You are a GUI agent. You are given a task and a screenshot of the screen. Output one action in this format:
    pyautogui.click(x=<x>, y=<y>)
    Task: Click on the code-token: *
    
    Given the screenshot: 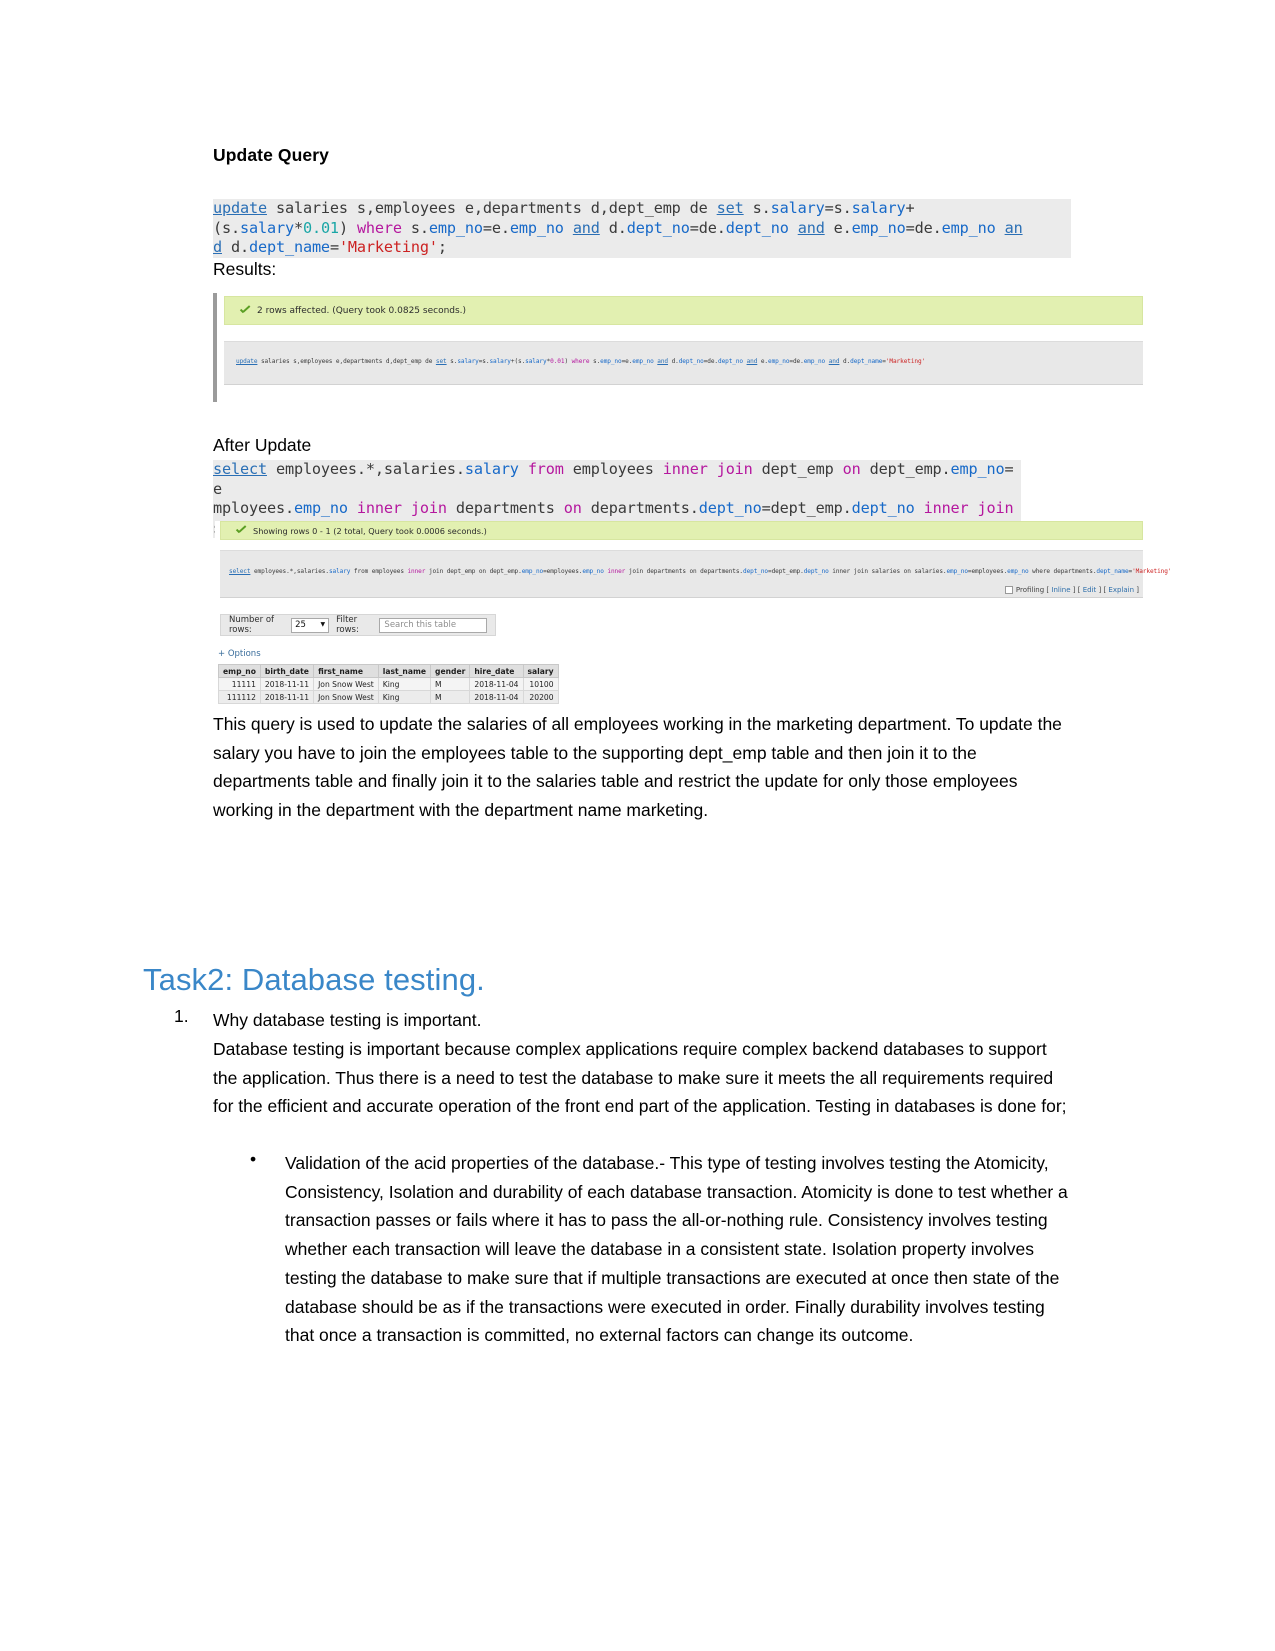 What is the action you would take?
    pyautogui.click(x=298, y=227)
    